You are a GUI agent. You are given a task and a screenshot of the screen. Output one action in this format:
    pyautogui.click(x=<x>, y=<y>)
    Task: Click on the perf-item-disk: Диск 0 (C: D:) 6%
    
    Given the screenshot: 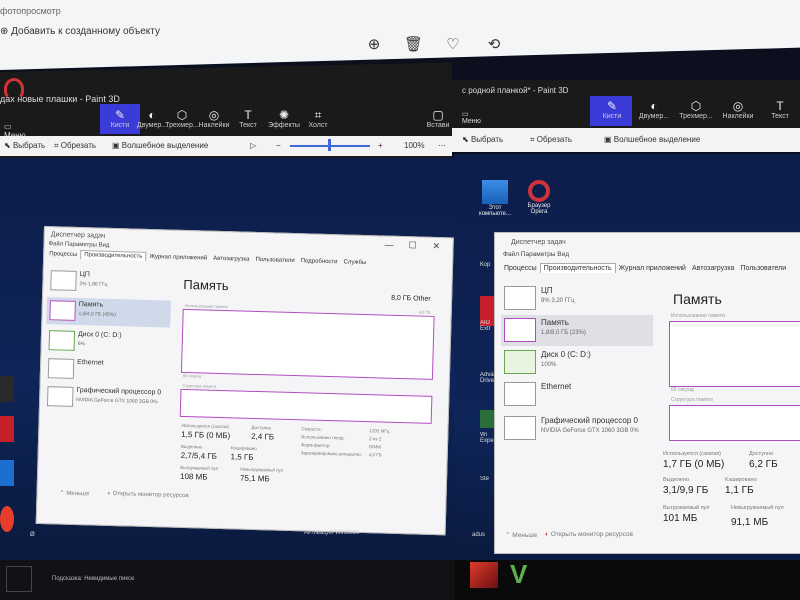 What is the action you would take?
    pyautogui.click(x=107, y=342)
    